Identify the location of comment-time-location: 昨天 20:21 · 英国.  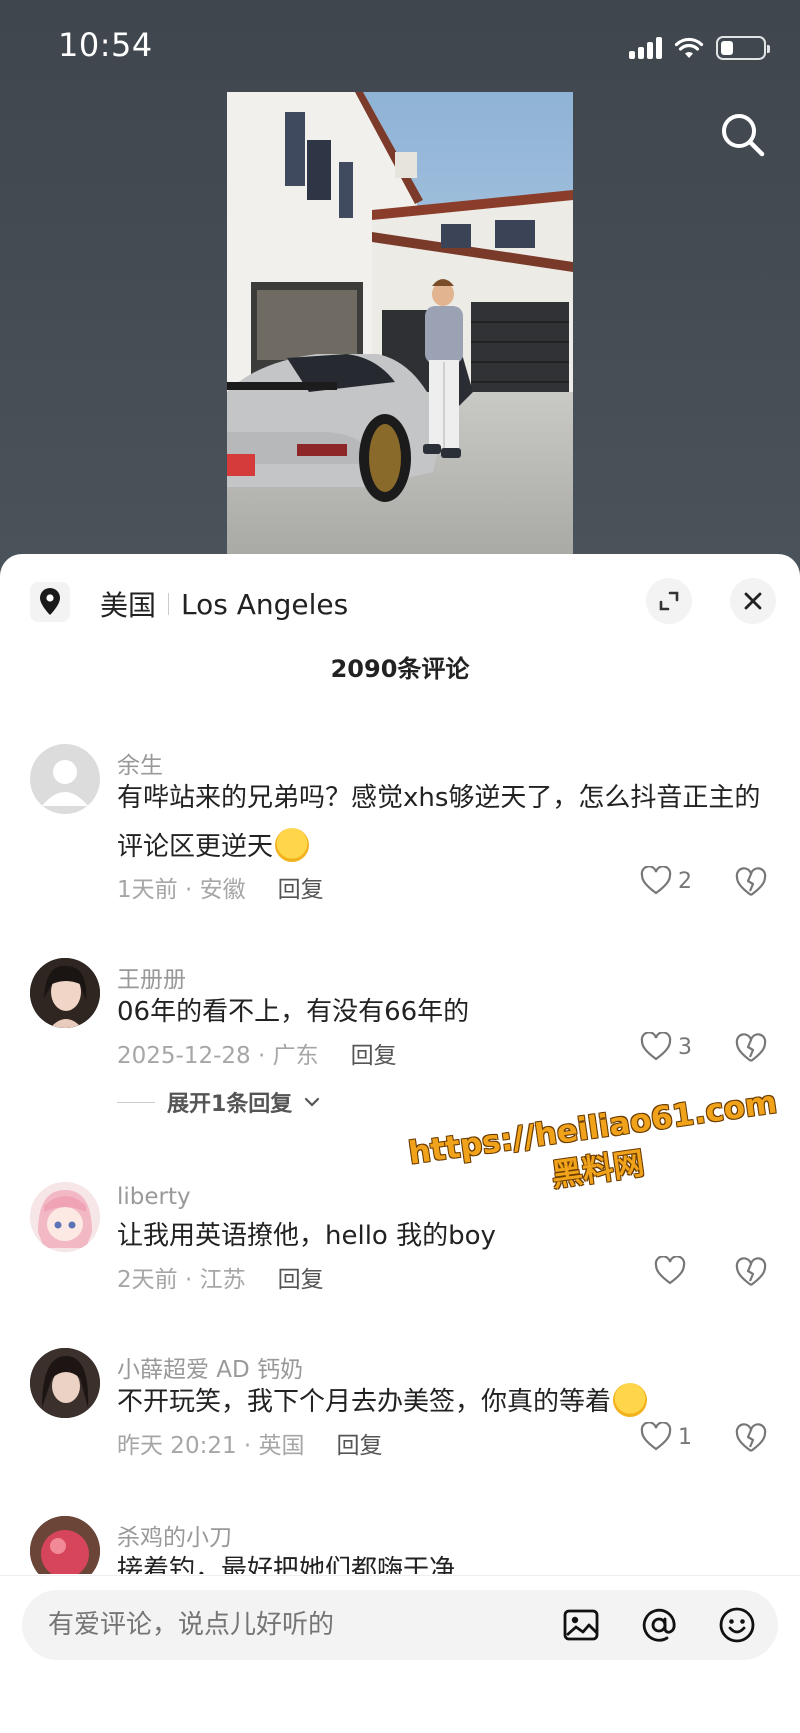
(211, 1446).